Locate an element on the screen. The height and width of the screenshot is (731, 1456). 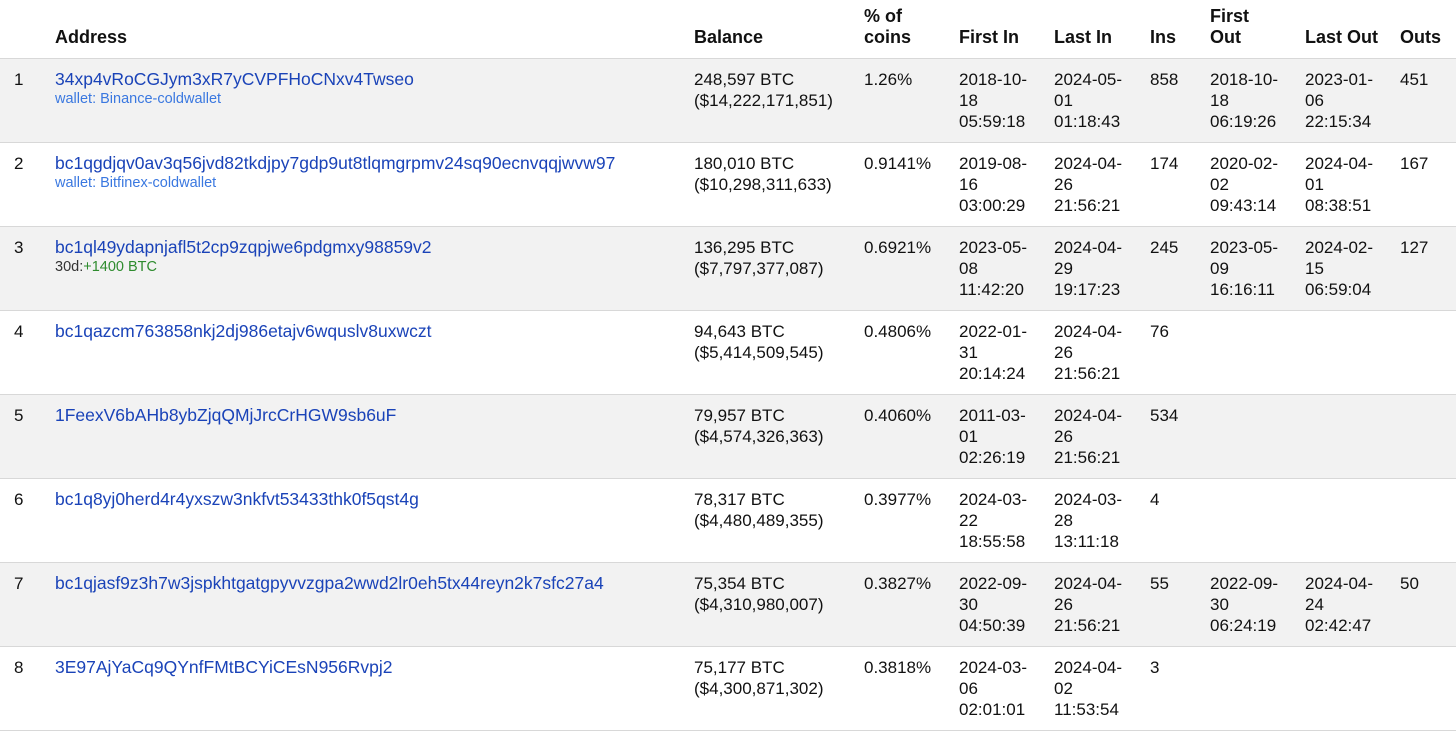
outs-value: 50 is located at coordinates (1409, 583).